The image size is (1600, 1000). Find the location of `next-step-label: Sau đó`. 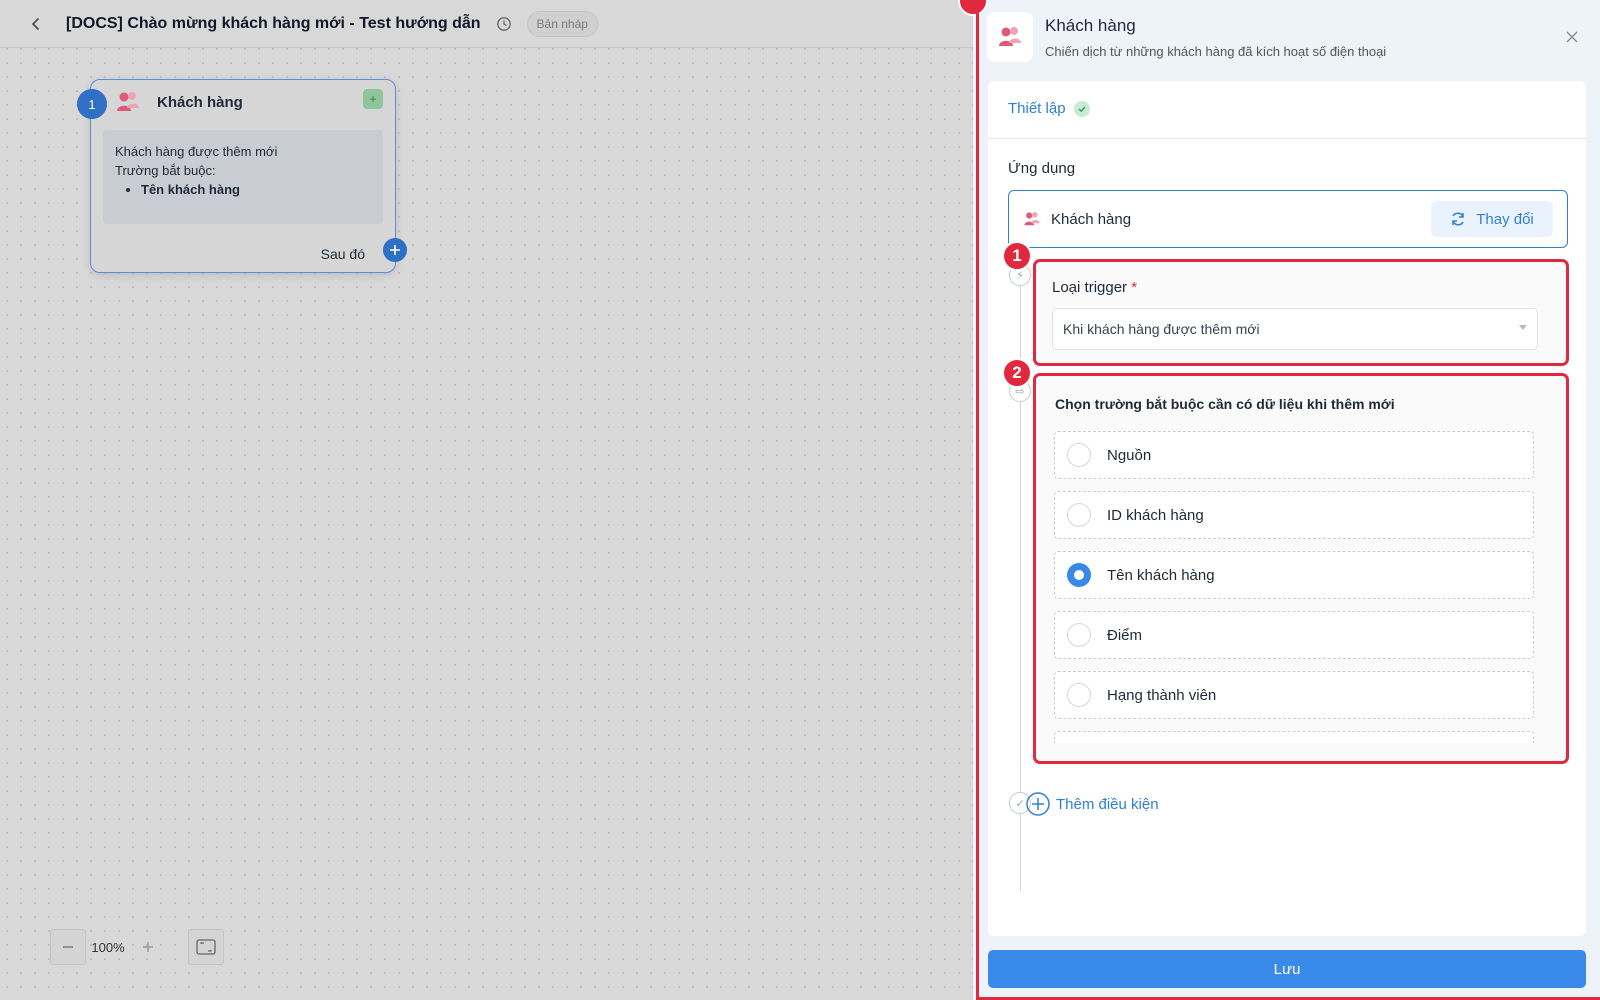

next-step-label: Sau đó is located at coordinates (342, 254).